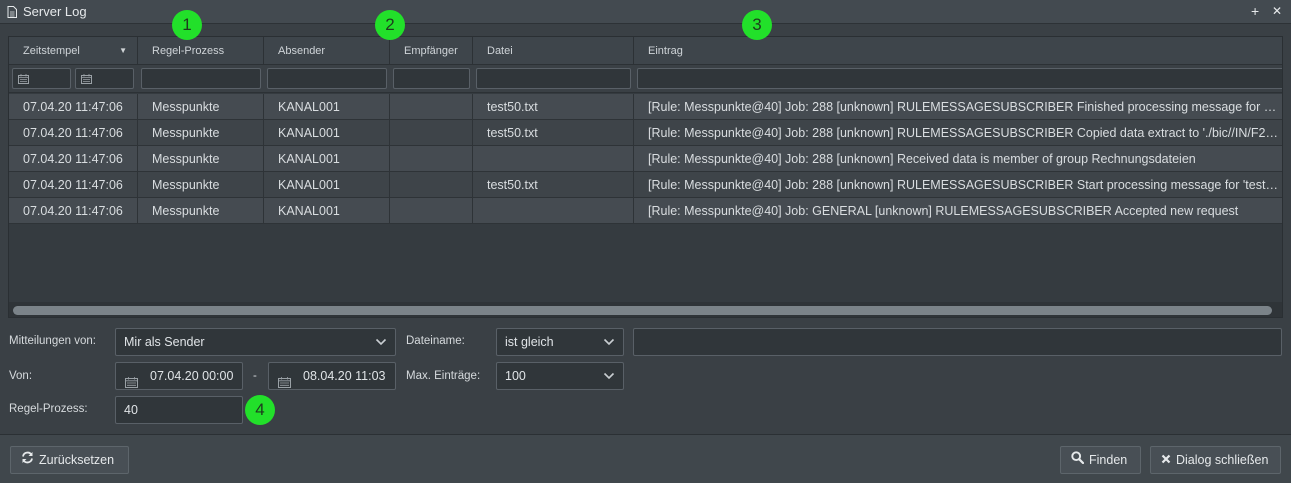 The width and height of the screenshot is (1291, 483). I want to click on annotation-marker-3: 3, so click(757, 25).